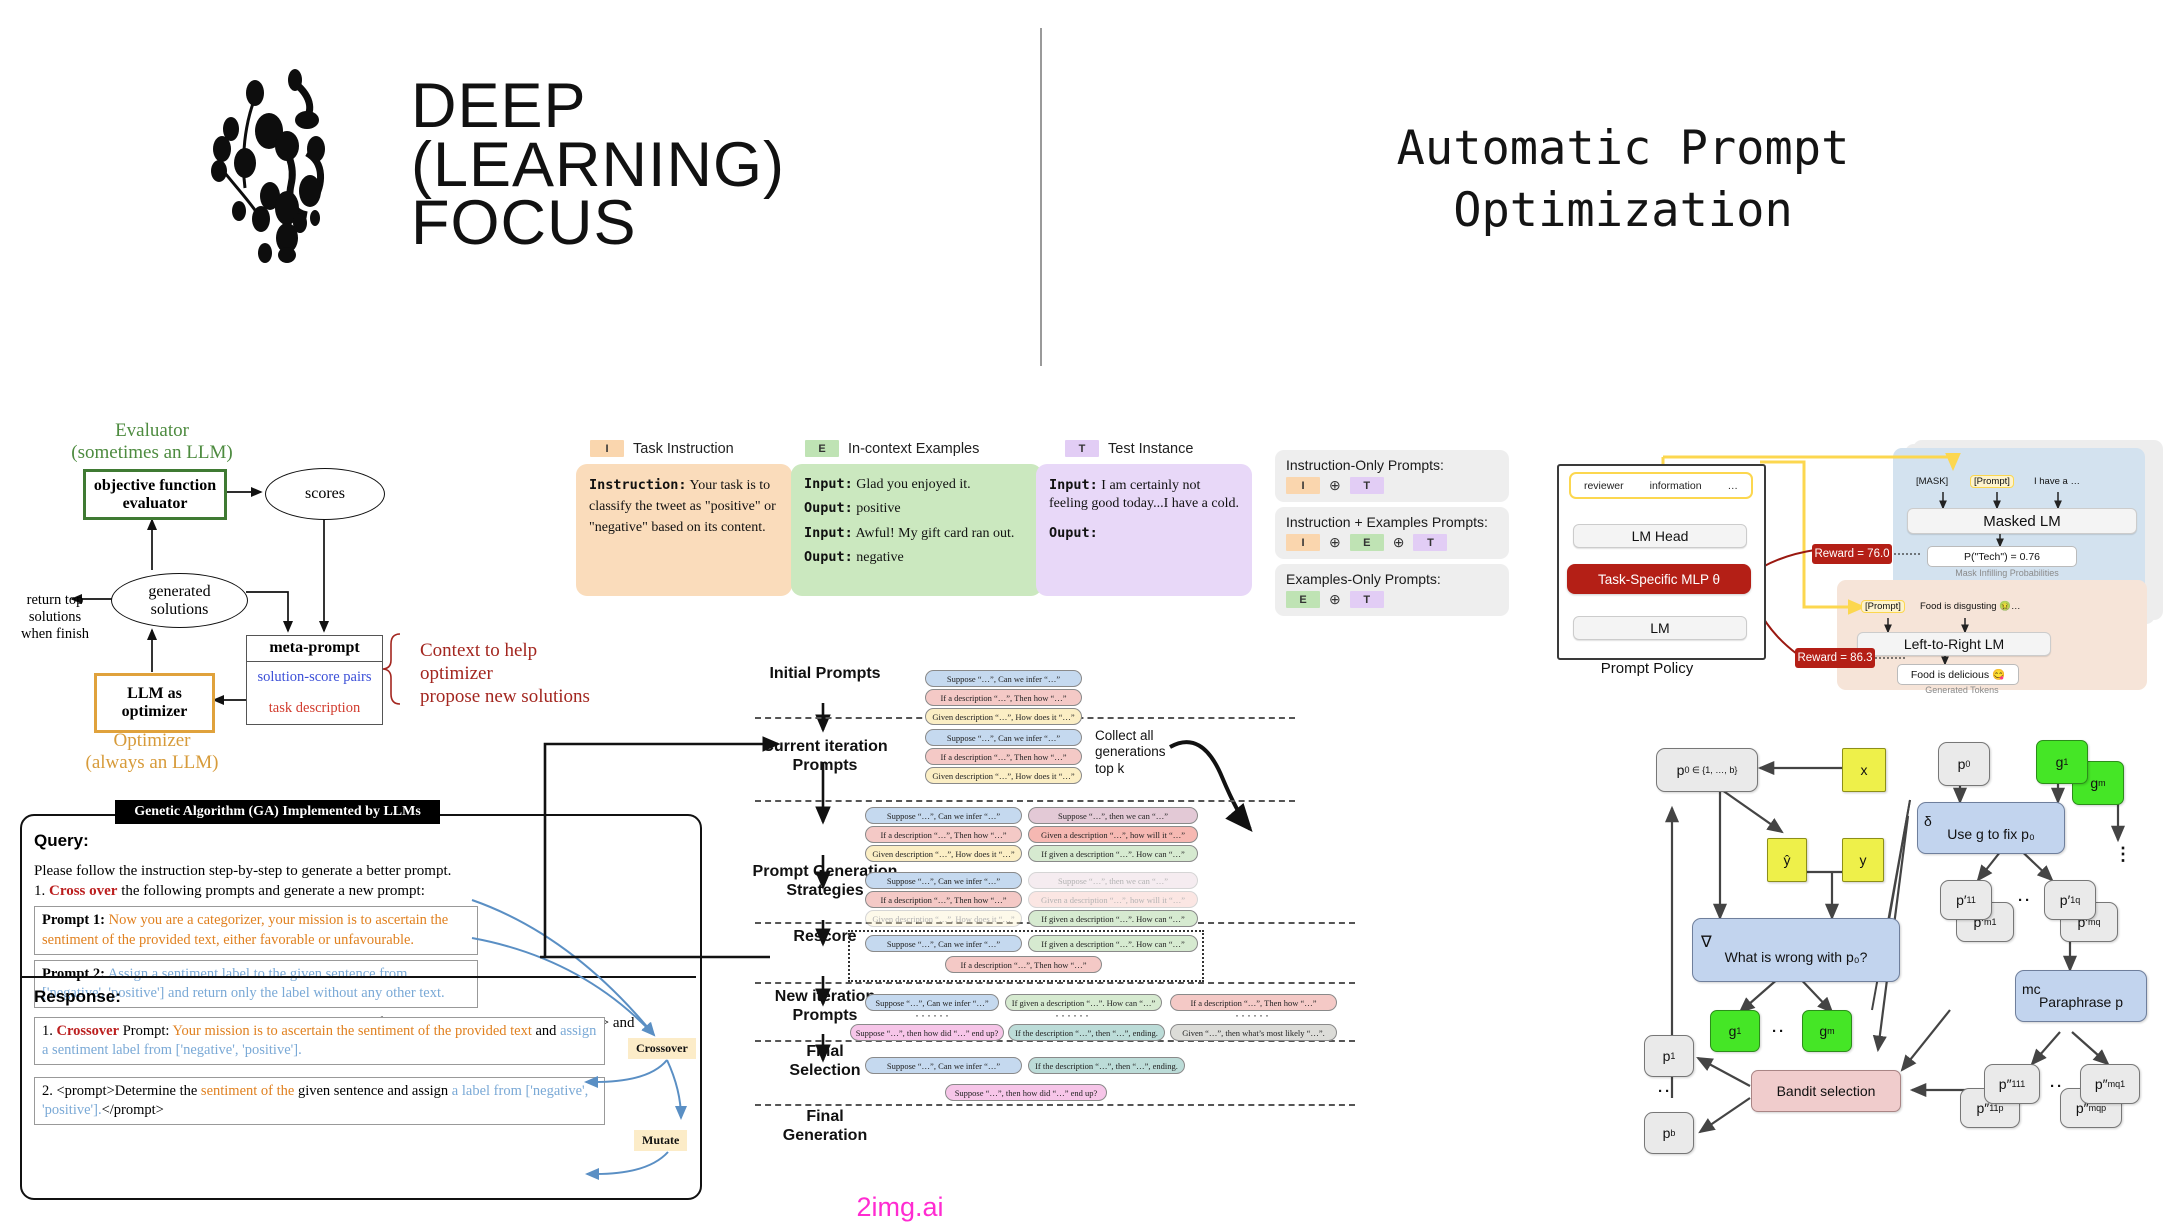 The image size is (2166, 1223). Describe the element at coordinates (1303, 599) in the screenshot. I see `combo-chip-e-icon: E` at that location.